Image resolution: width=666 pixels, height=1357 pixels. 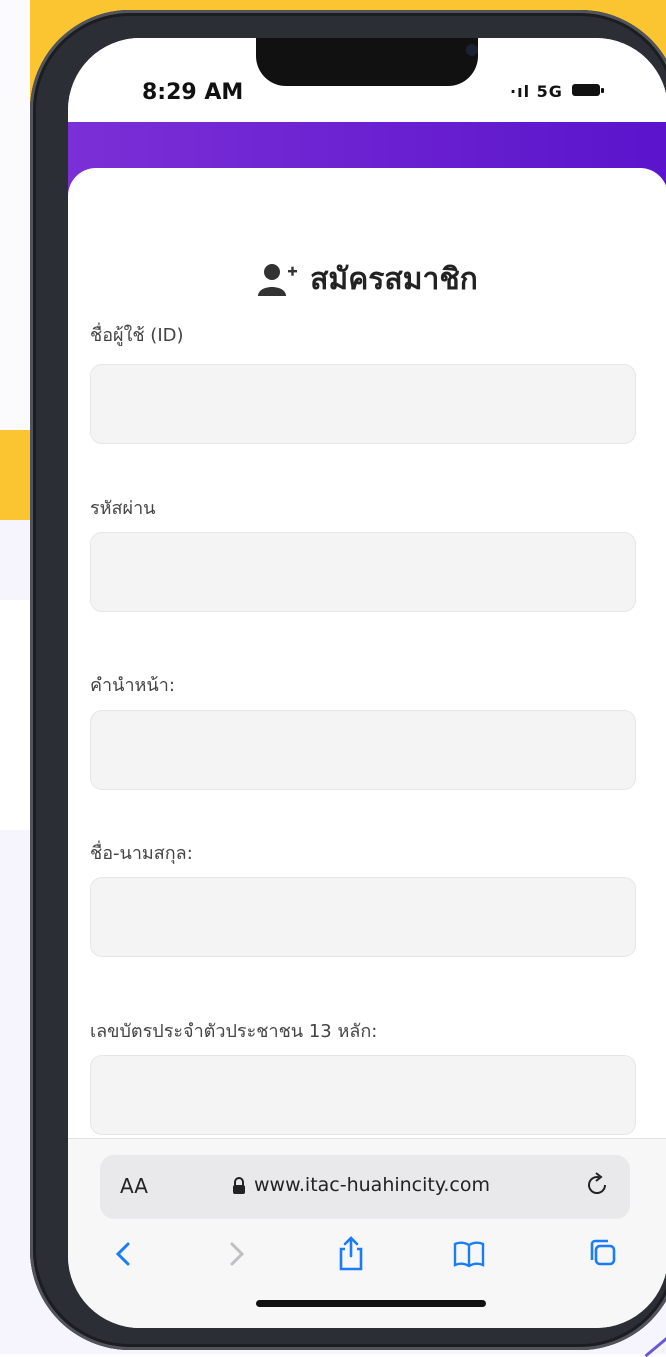 What do you see at coordinates (237, 1254) in the screenshot?
I see `forward-icon` at bounding box center [237, 1254].